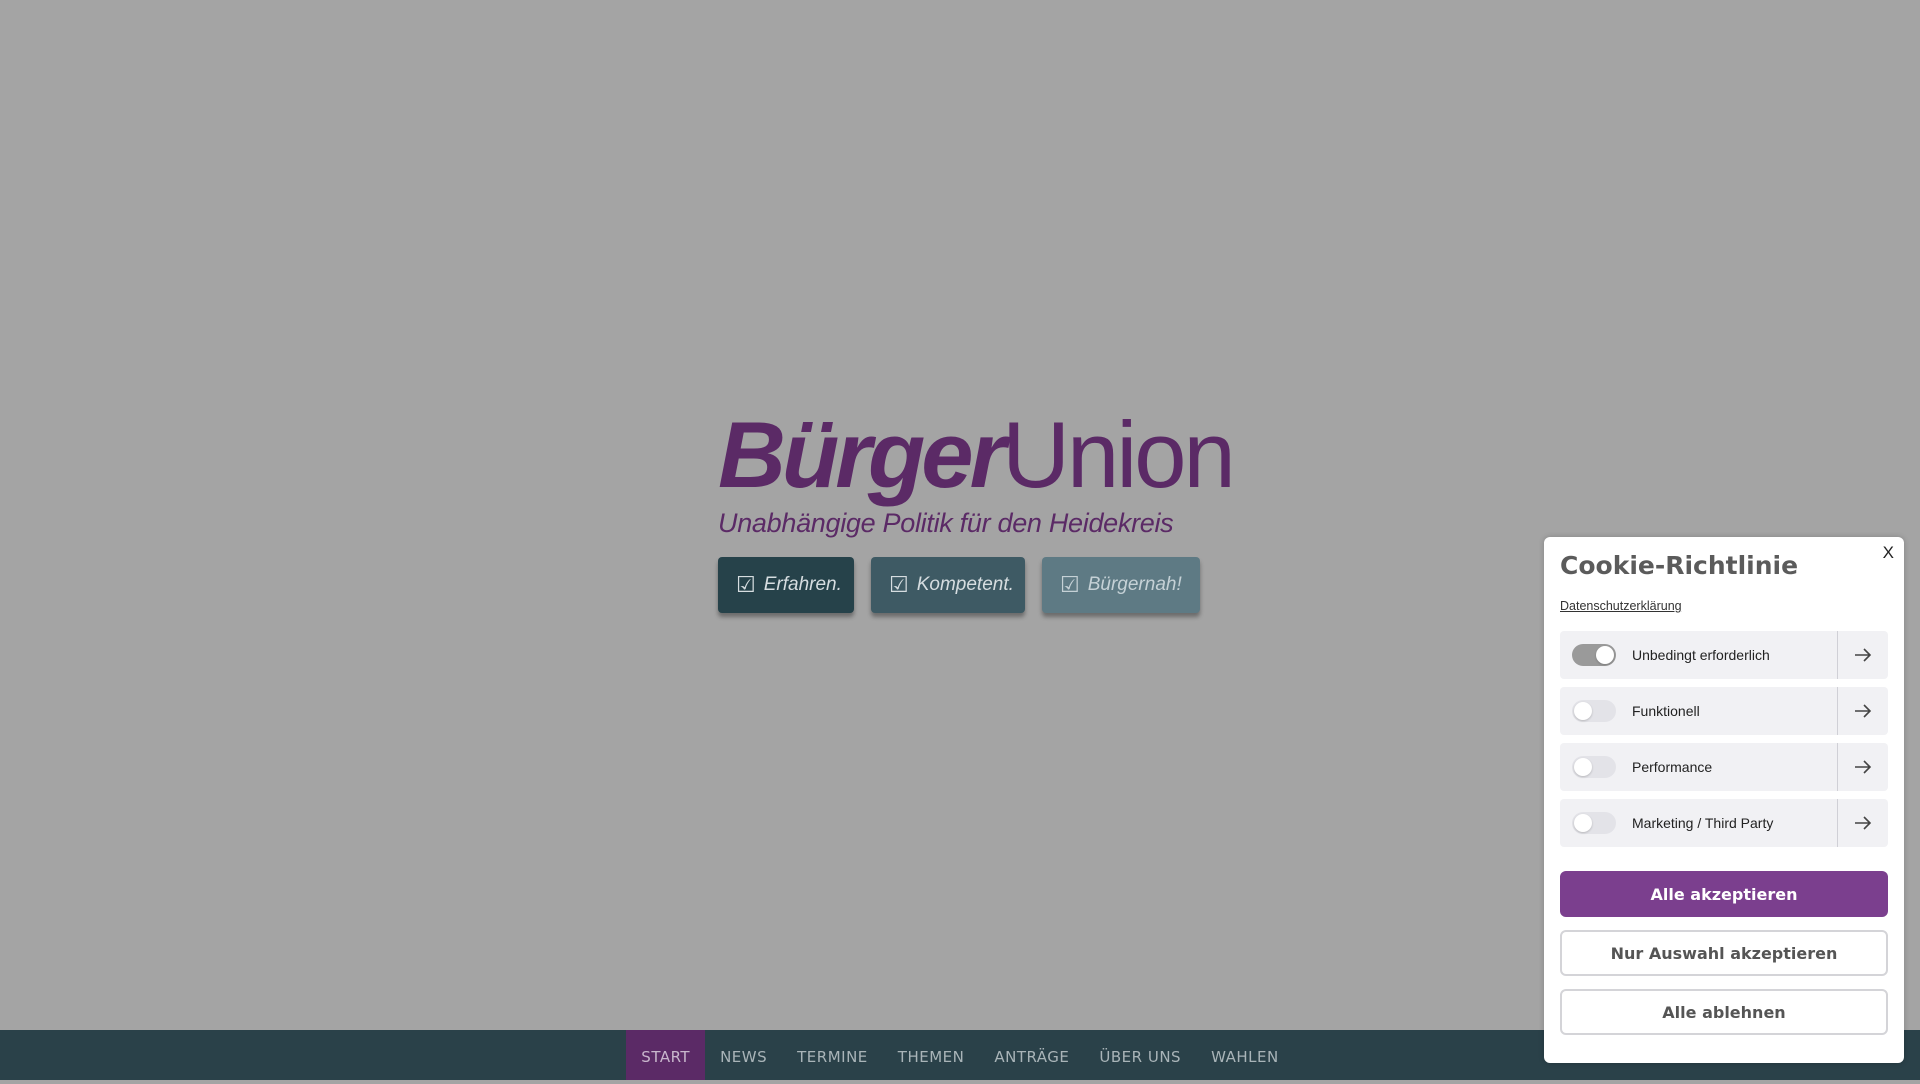  Describe the element at coordinates (1724, 1012) in the screenshot. I see `reject-all-button: Alle ablehnen` at that location.